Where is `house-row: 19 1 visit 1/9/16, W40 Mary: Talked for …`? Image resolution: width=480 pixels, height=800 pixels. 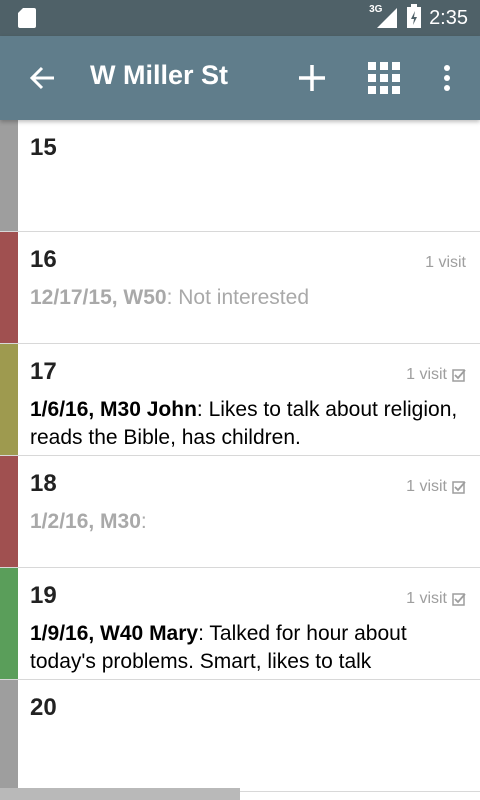
house-row: 19 1 visit 1/9/16, W40 Mary: Talked for … is located at coordinates (240, 624).